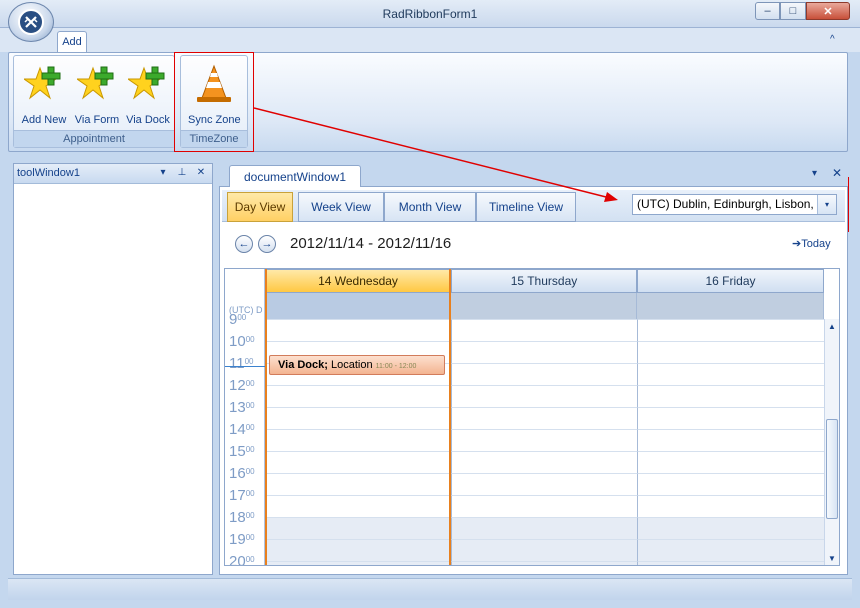 The width and height of the screenshot is (860, 608). Describe the element at coordinates (97, 94) in the screenshot. I see `via-form-button: Via Form` at that location.